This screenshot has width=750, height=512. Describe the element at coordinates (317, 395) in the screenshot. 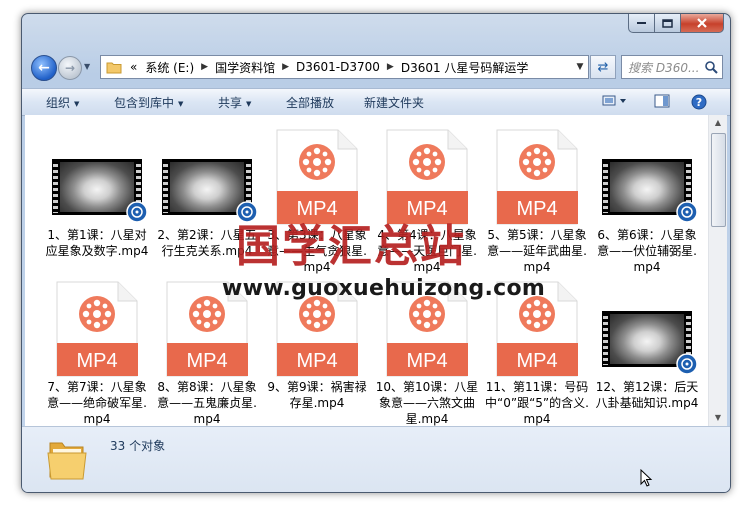

I see `file-name: 9、第9课：祸害禄存星.mp4` at that location.